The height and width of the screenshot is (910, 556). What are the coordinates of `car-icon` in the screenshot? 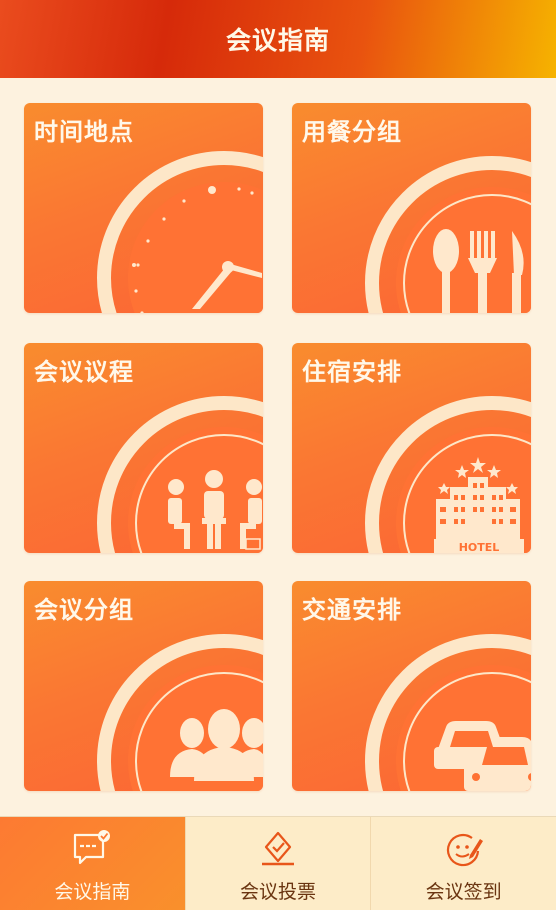 It's located at (448, 712).